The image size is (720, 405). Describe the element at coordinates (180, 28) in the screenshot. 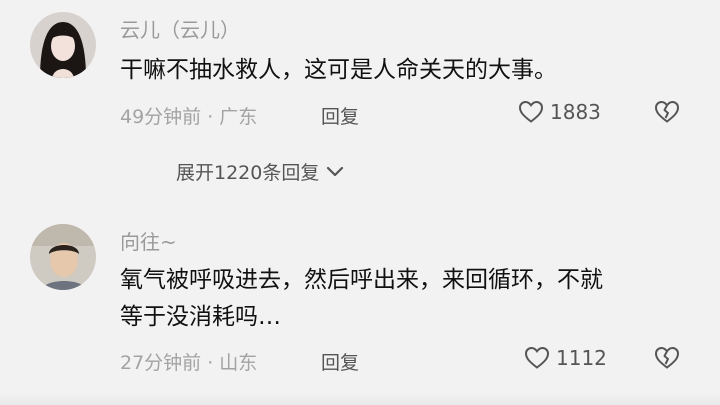

I see `username: 云儿（云儿）` at that location.